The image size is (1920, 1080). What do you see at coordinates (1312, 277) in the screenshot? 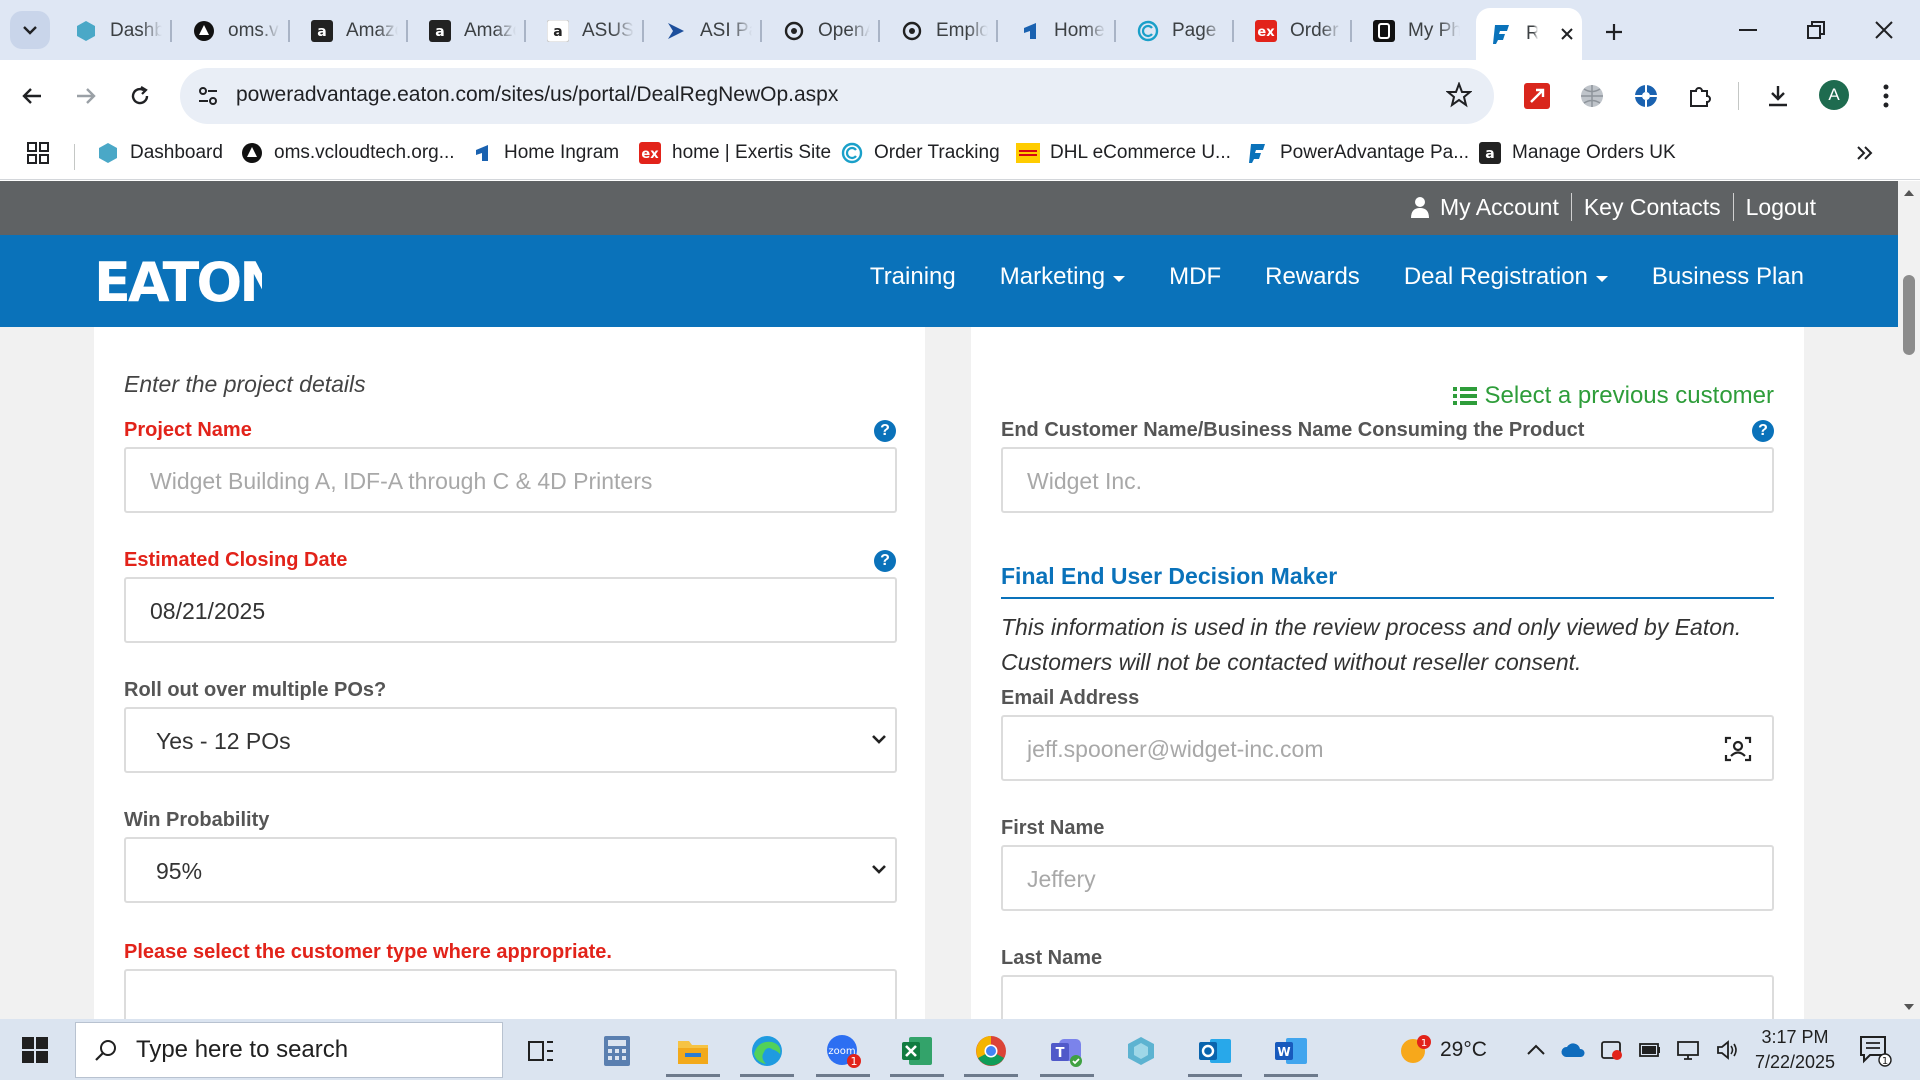
I see `nav-rewards: Rewards` at bounding box center [1312, 277].